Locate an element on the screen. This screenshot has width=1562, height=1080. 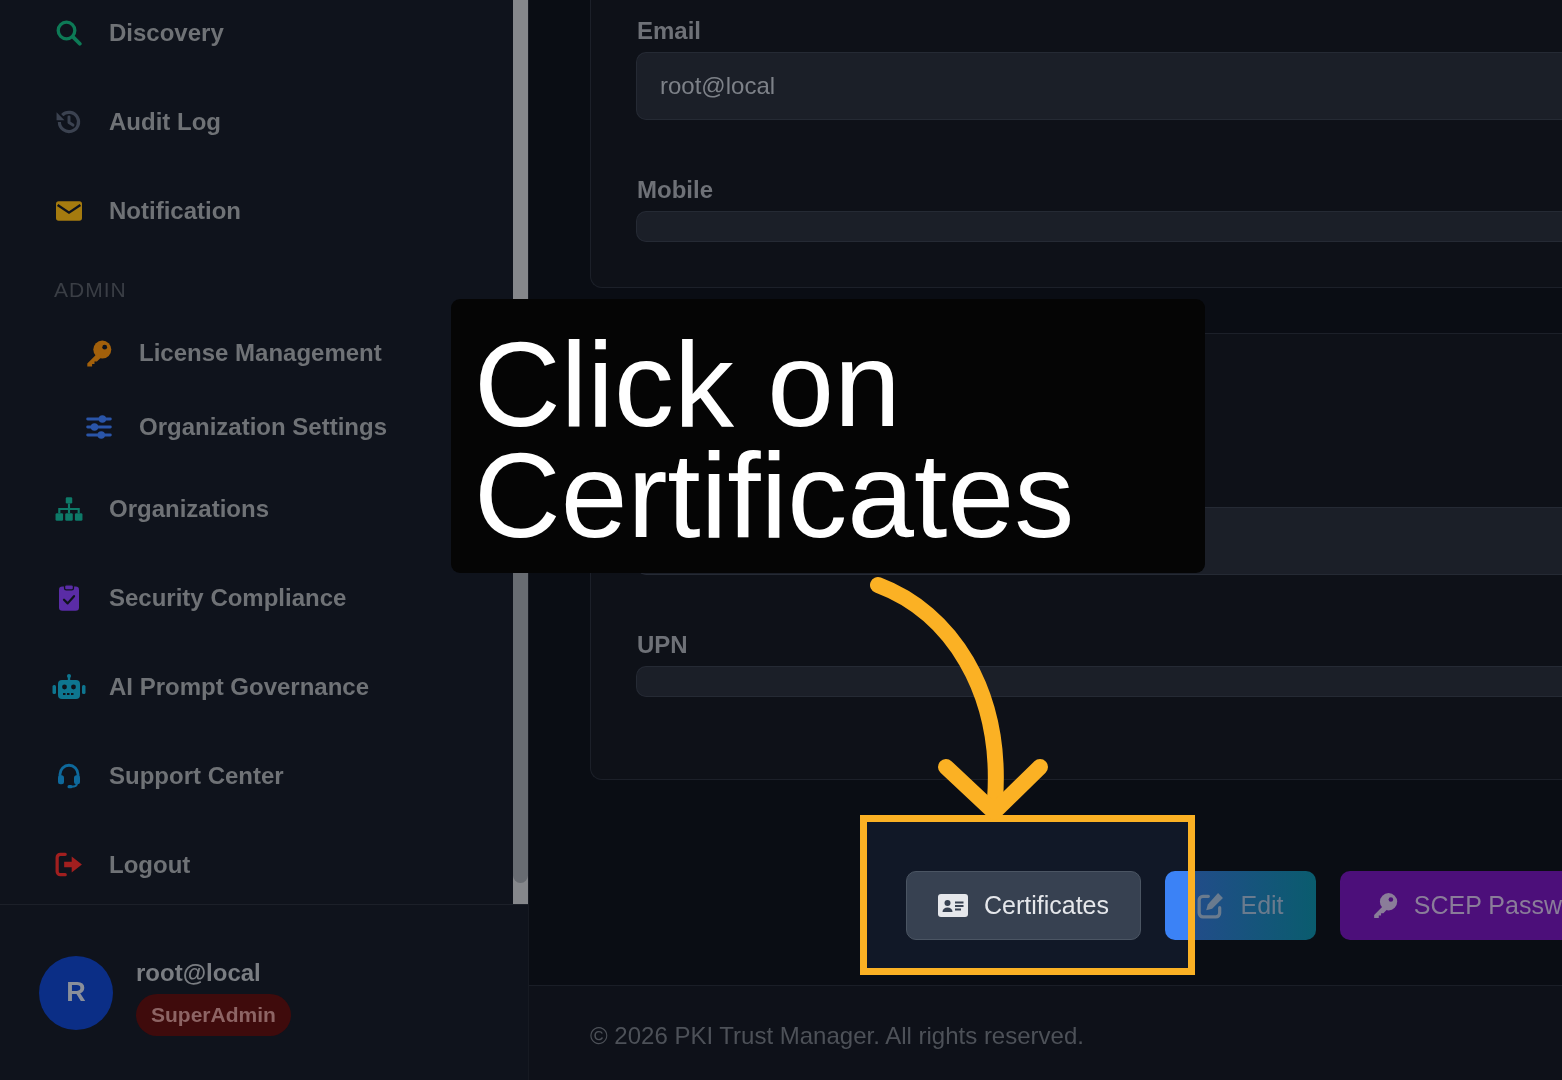
input-field: root@local is located at coordinates (1099, 86).